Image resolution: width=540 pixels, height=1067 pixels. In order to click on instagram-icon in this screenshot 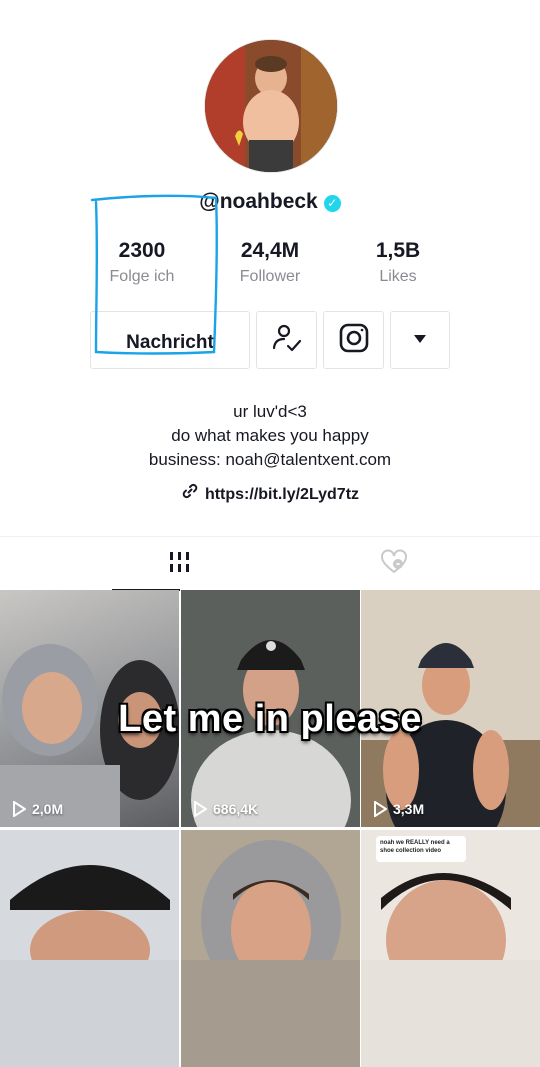, I will do `click(354, 340)`.